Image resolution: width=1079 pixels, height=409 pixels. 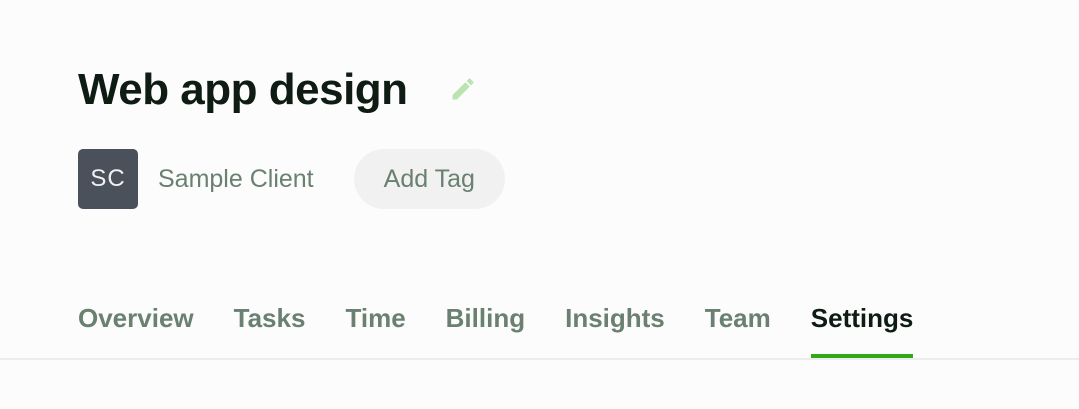 I want to click on tab-settings: Settings, so click(x=861, y=328).